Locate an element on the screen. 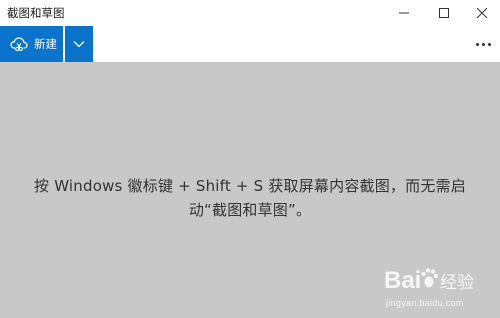 Image resolution: width=500 pixels, height=318 pixels. more-dots-icon is located at coordinates (477, 44).